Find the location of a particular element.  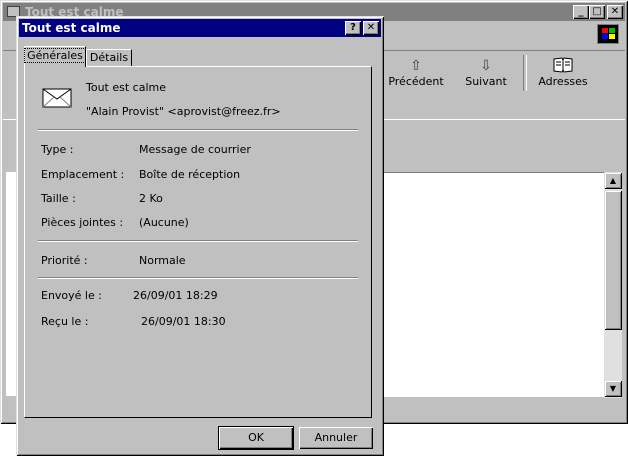

attachments-value: (Aucune) is located at coordinates (164, 222).